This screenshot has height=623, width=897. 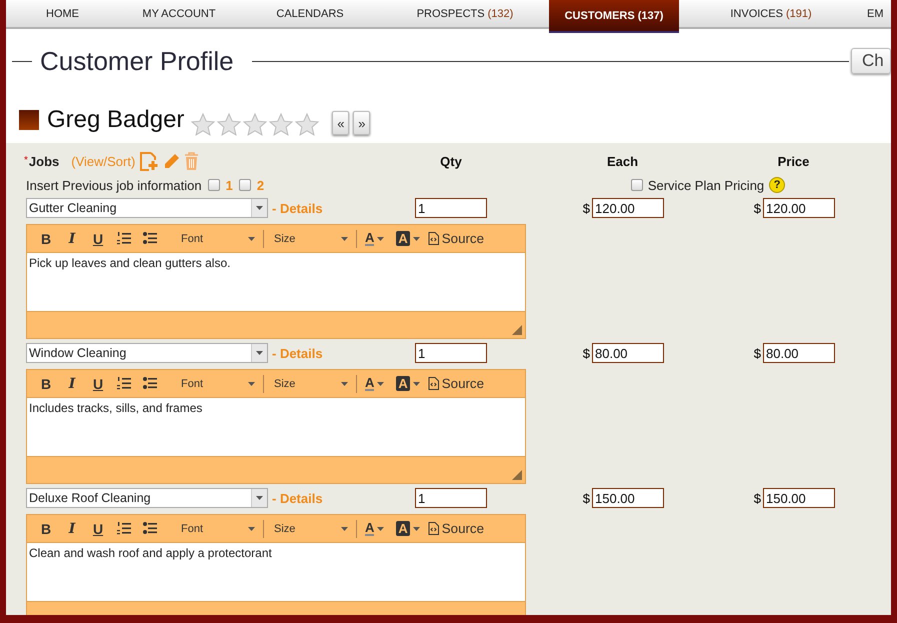 What do you see at coordinates (628, 353) in the screenshot?
I see `each-field: 80.00` at bounding box center [628, 353].